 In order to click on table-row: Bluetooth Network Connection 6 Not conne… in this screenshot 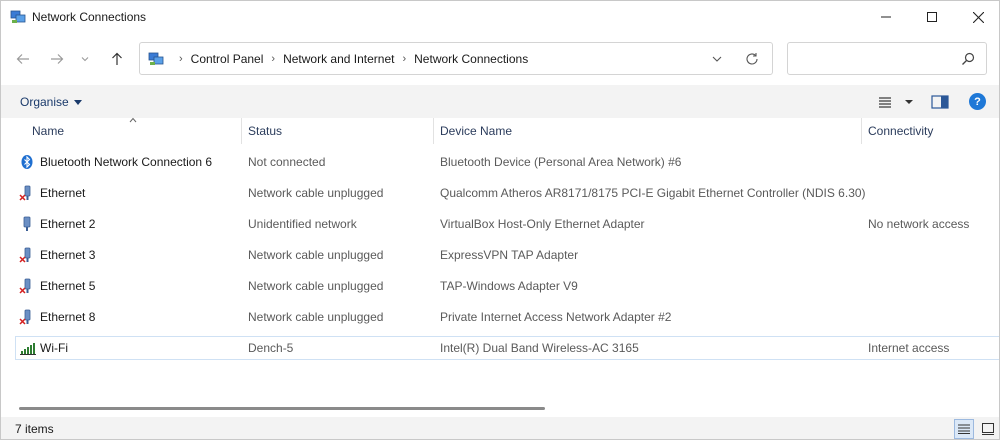, I will do `click(500, 162)`.